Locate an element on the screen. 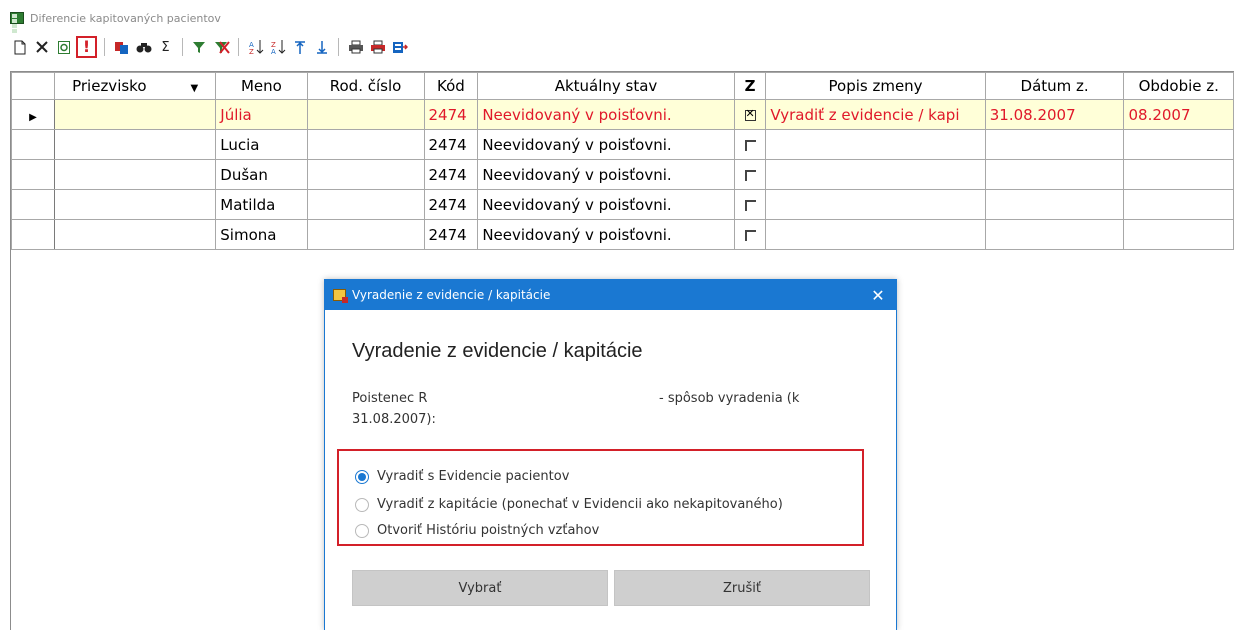 The image size is (1234, 630). column-header-popis-zmeny: Popis zmeny is located at coordinates (875, 86).